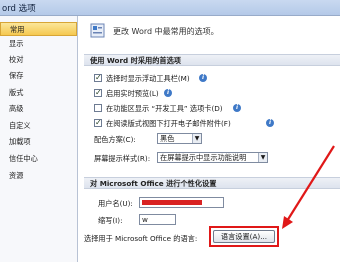 This screenshot has height=262, width=340. What do you see at coordinates (38, 109) in the screenshot?
I see `sidebar-item-advanced: 高级` at bounding box center [38, 109].